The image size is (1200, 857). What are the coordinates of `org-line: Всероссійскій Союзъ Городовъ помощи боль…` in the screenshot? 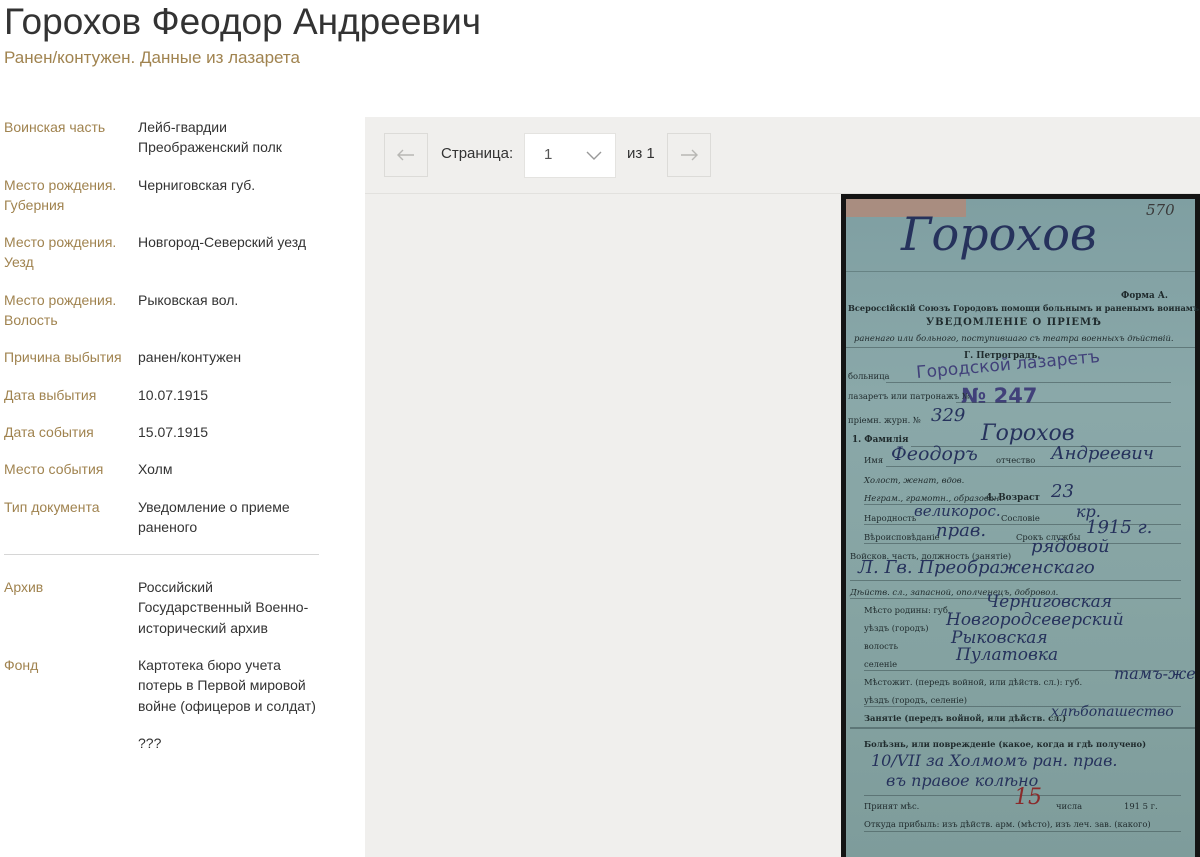 It's located at (1024, 308).